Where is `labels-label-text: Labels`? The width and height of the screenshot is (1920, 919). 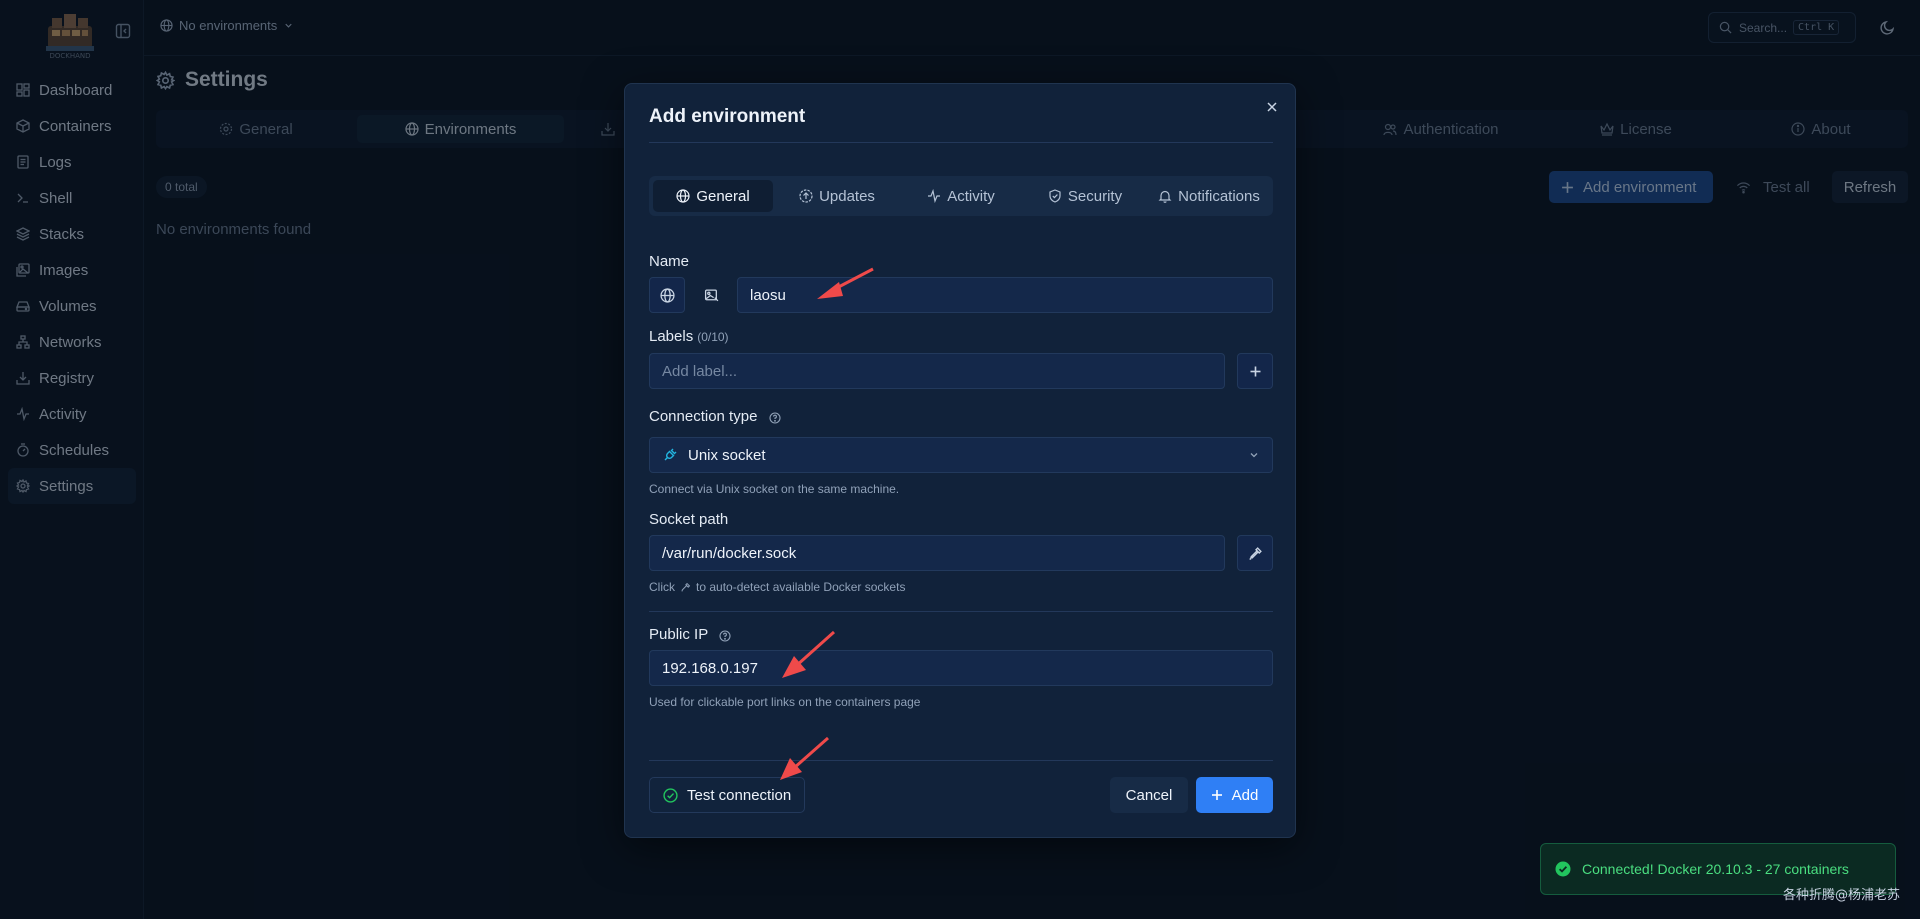
labels-label-text: Labels is located at coordinates (671, 336).